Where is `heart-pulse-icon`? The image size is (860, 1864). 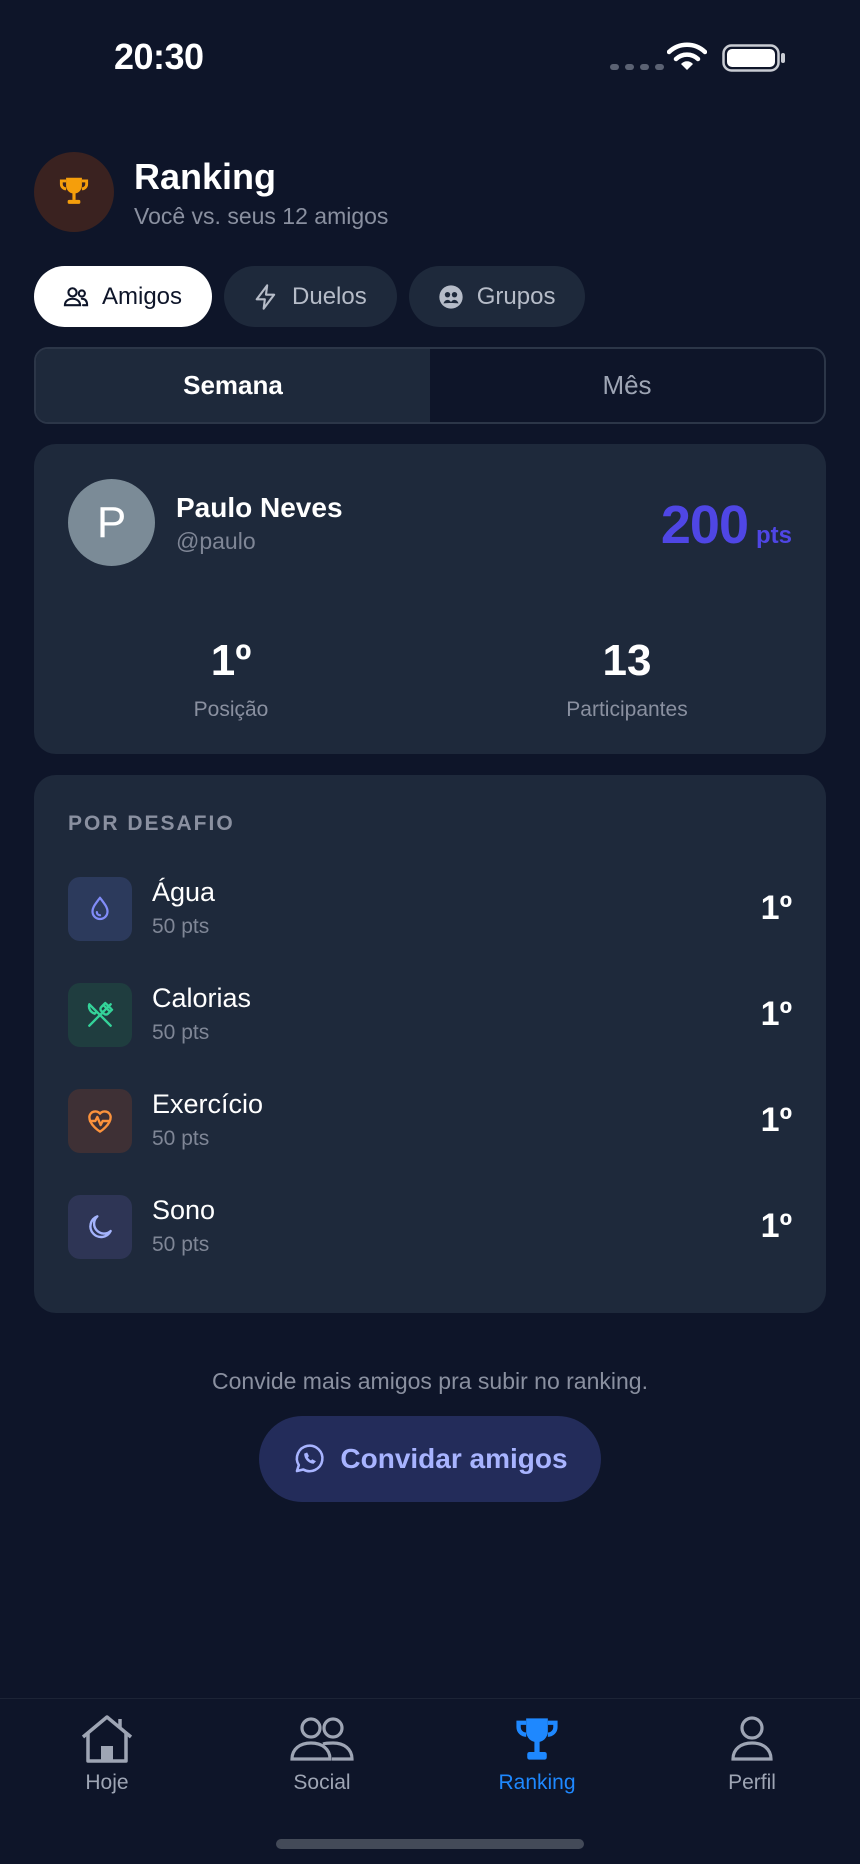 heart-pulse-icon is located at coordinates (100, 1121).